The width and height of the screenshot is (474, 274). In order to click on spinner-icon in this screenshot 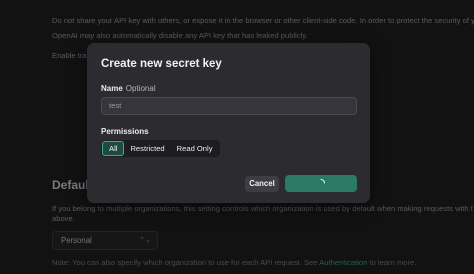, I will do `click(323, 181)`.